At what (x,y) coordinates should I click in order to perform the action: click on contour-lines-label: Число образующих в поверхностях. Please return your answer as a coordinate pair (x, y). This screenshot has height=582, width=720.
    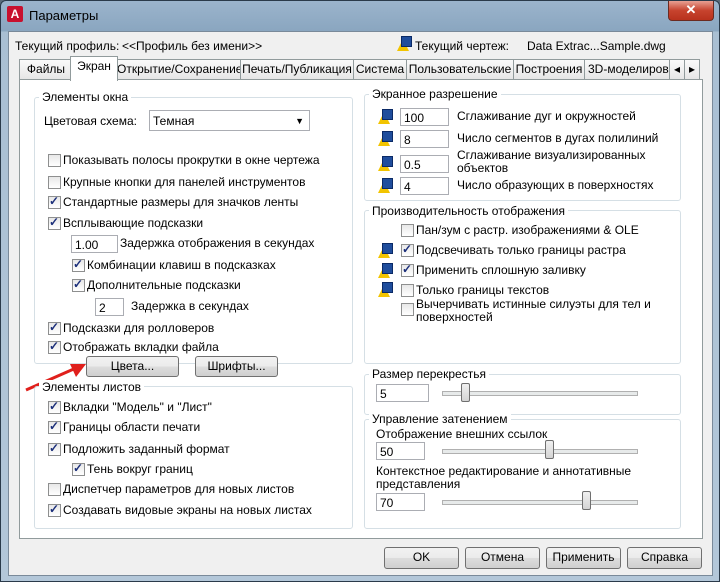
    Looking at the image, I should click on (555, 185).